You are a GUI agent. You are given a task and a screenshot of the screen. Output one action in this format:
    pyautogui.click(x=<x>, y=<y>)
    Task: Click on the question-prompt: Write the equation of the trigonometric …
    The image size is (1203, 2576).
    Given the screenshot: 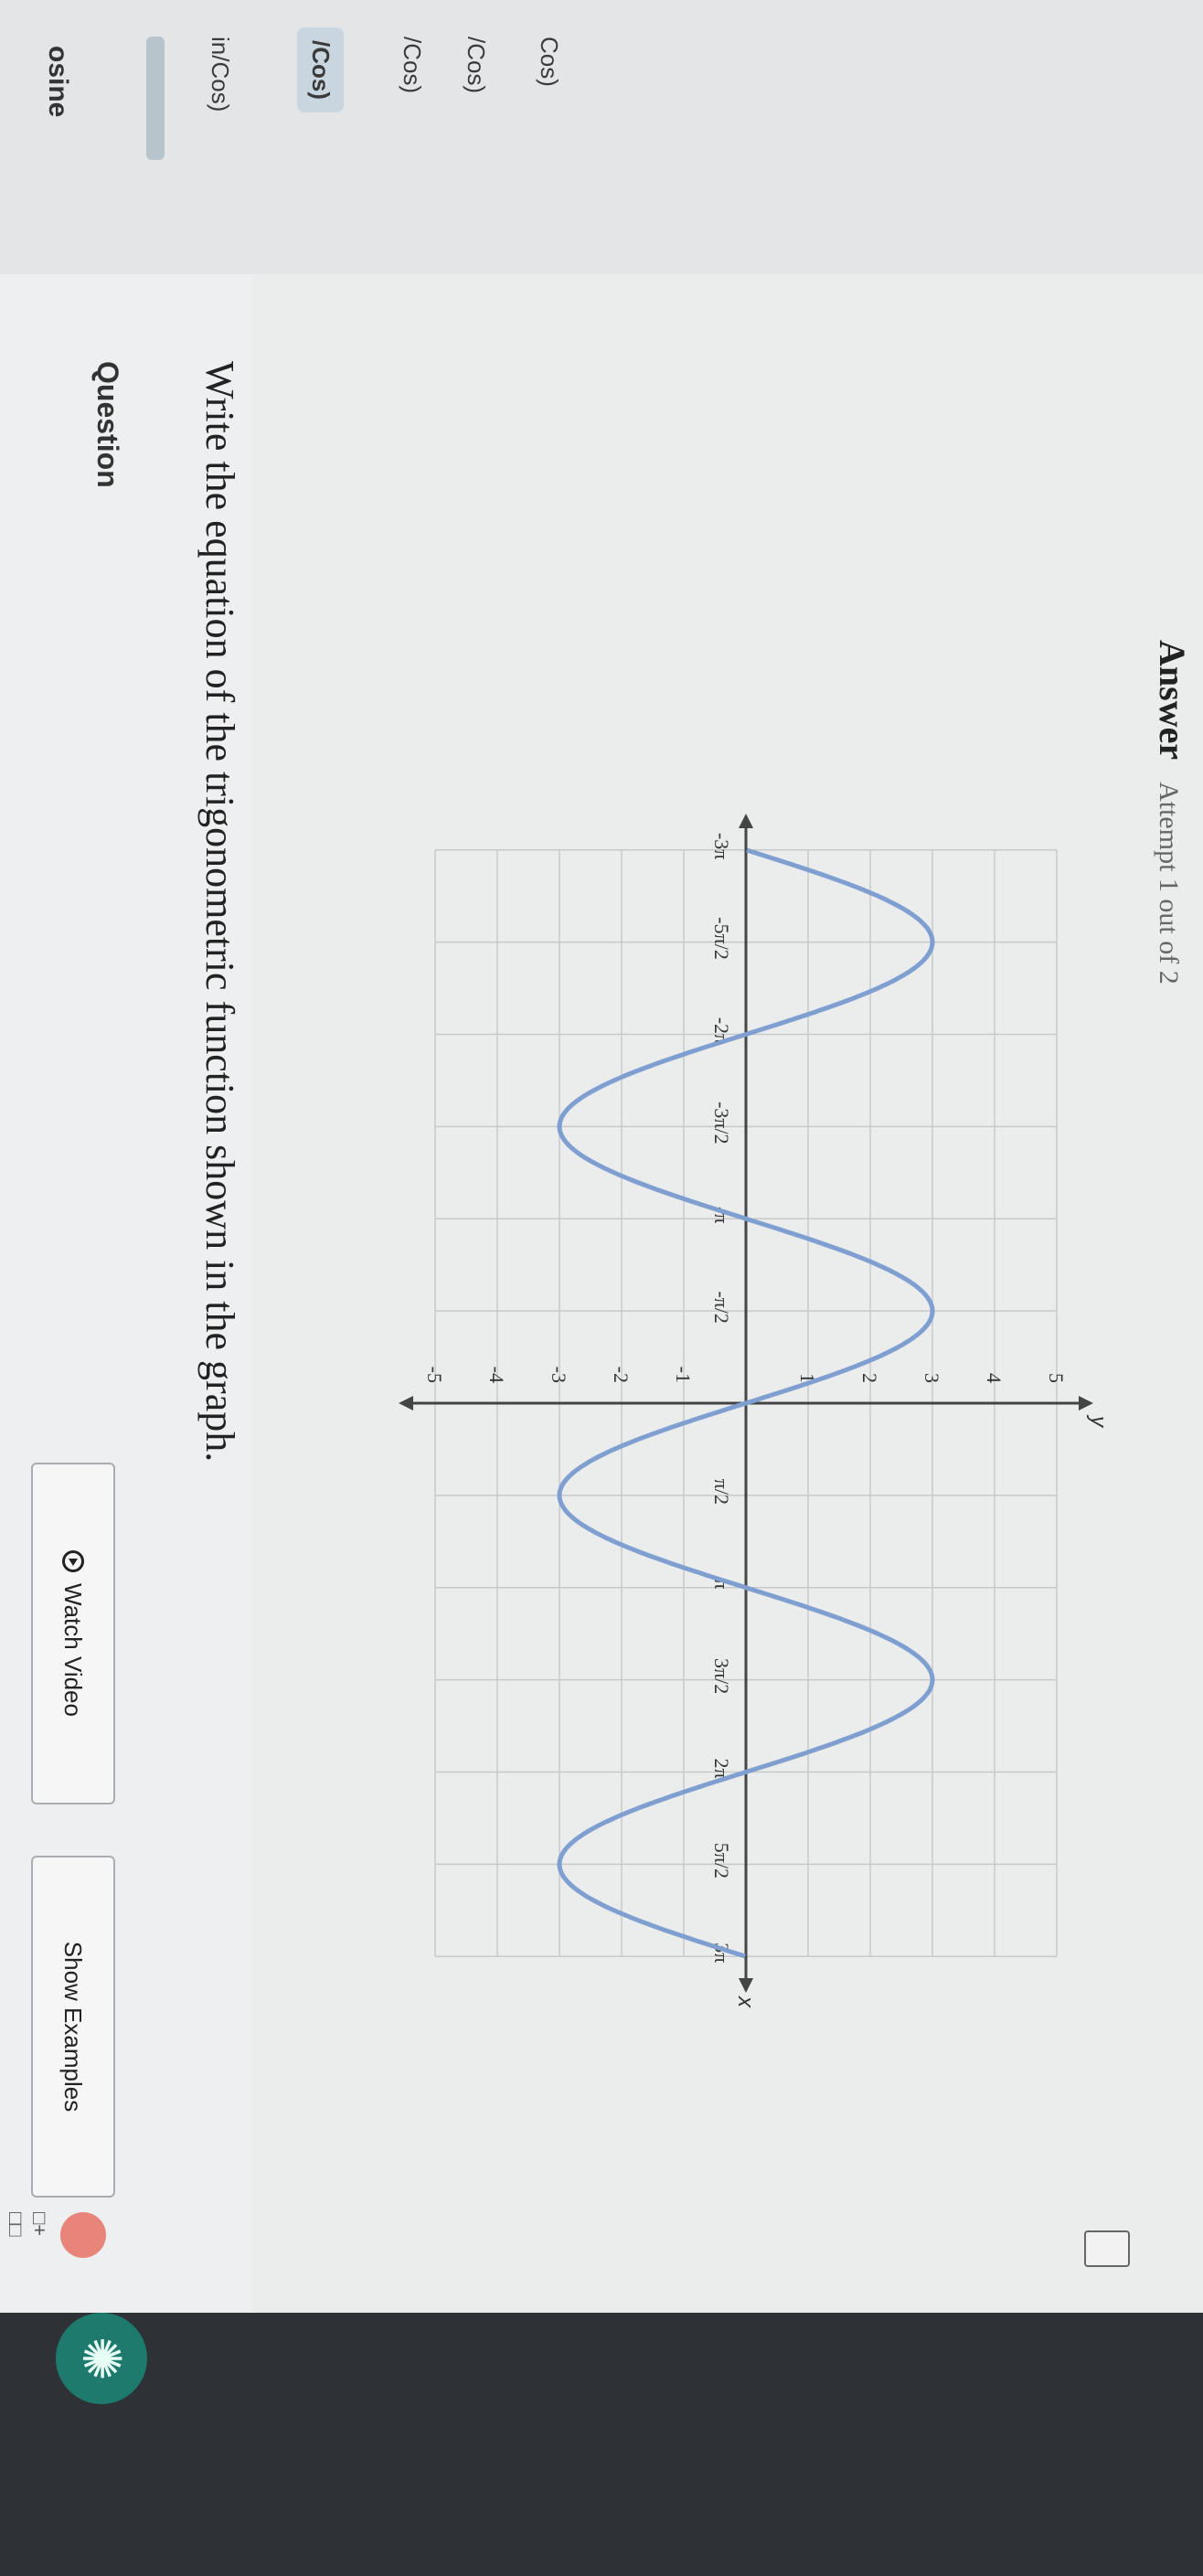 What is the action you would take?
    pyautogui.click(x=219, y=912)
    